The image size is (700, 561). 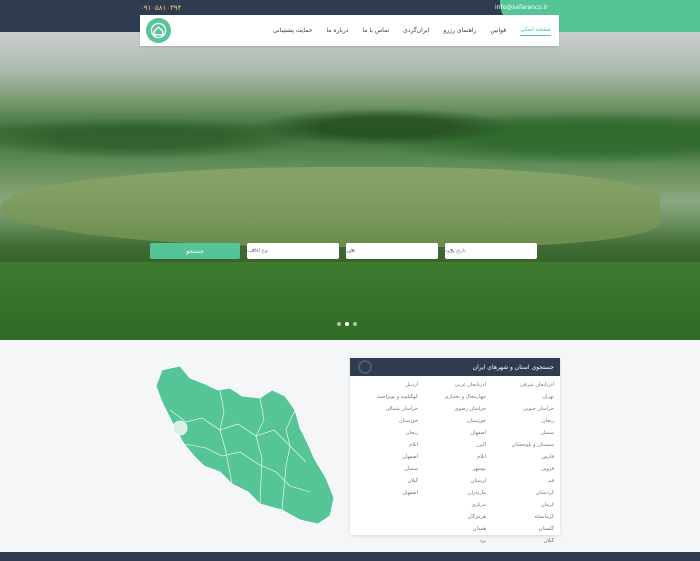 What do you see at coordinates (416, 30) in the screenshot?
I see `nav-iran: ایران‌گردی` at bounding box center [416, 30].